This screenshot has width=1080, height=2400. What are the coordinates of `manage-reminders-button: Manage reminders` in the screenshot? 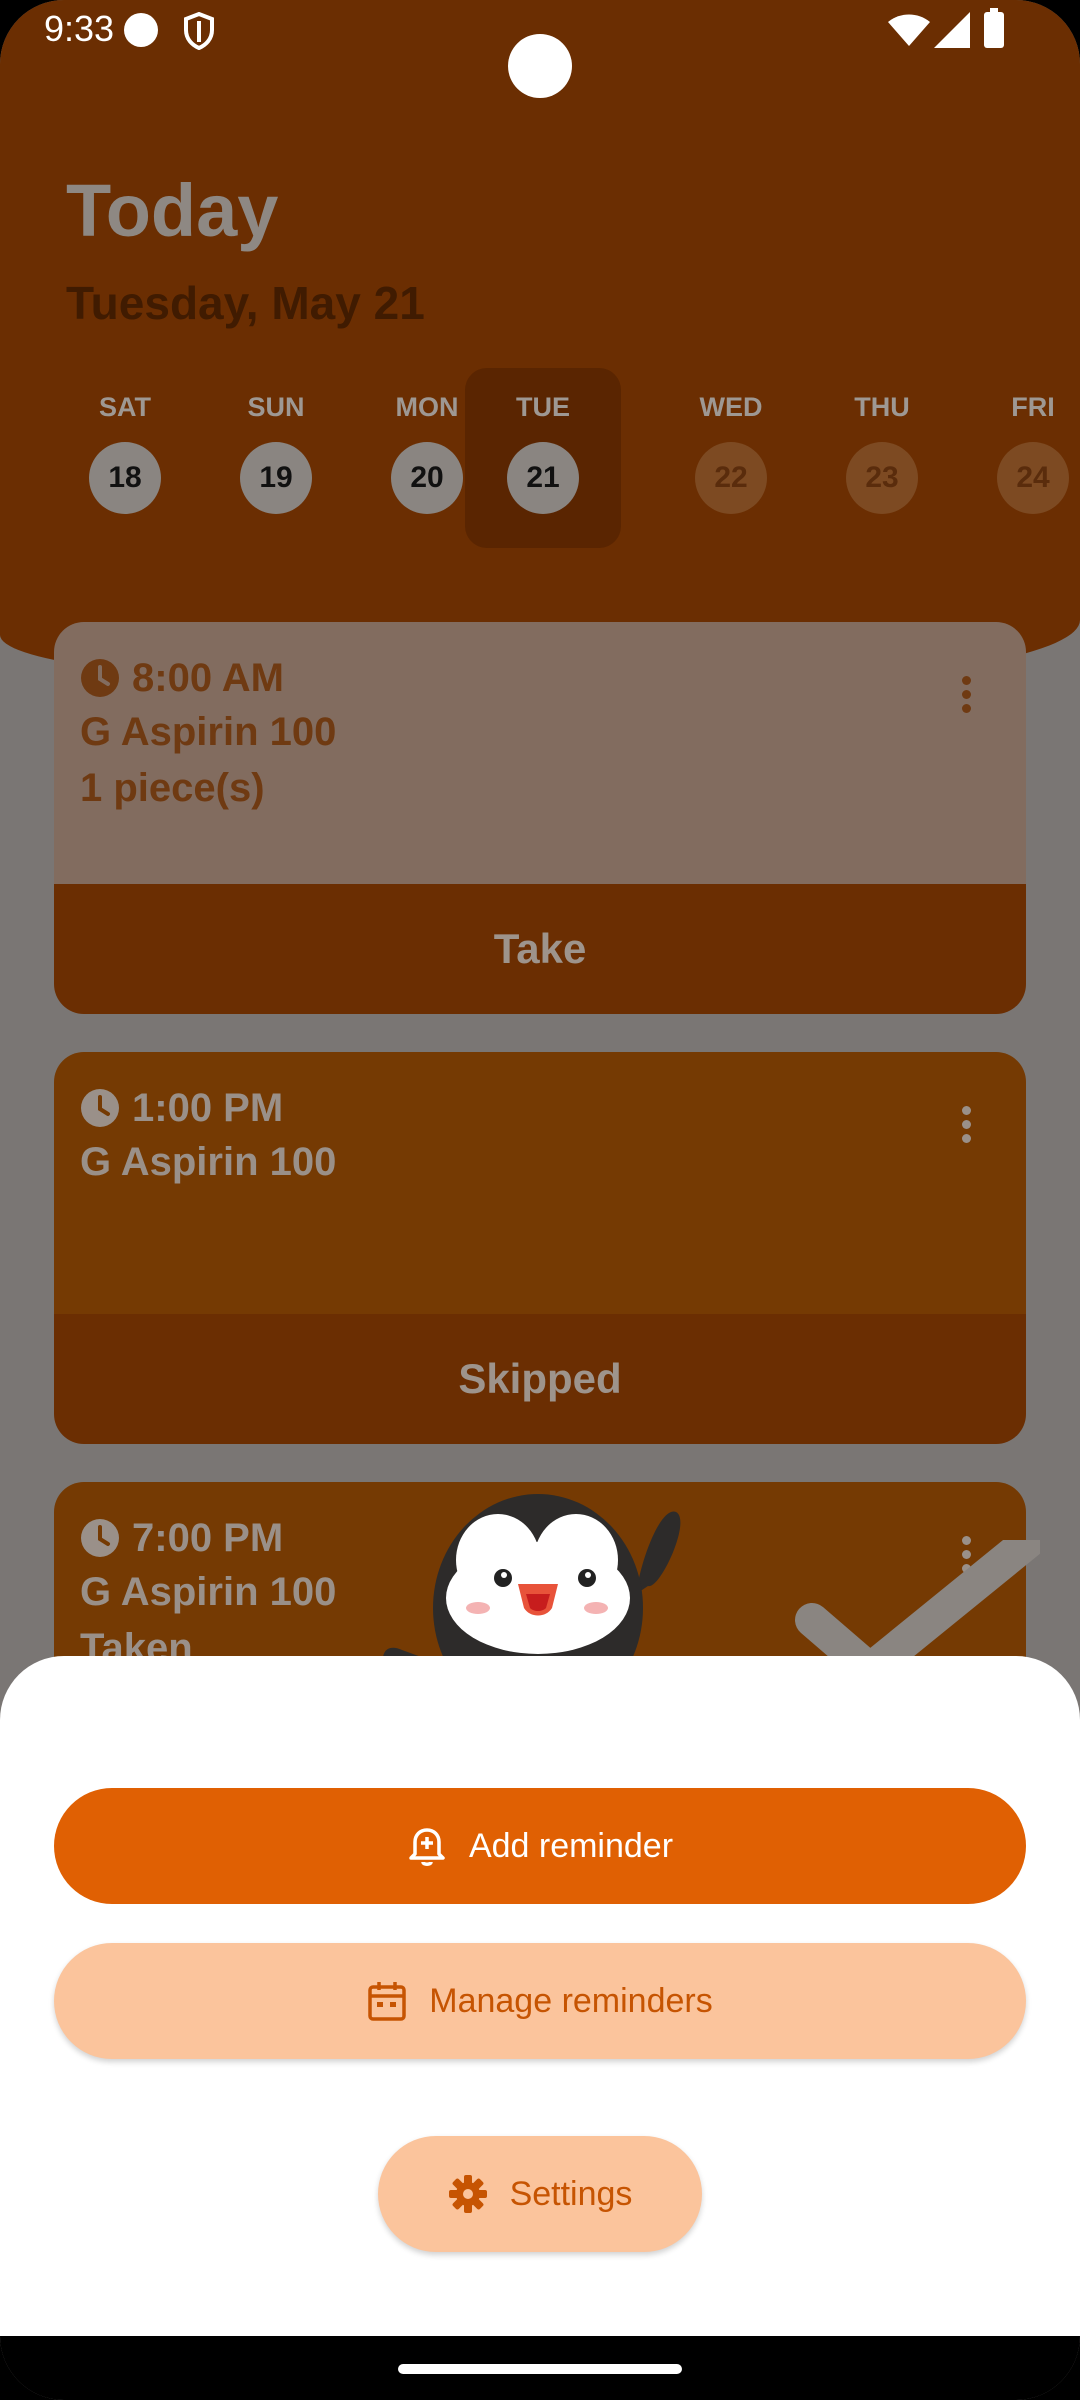 It's located at (540, 2001).